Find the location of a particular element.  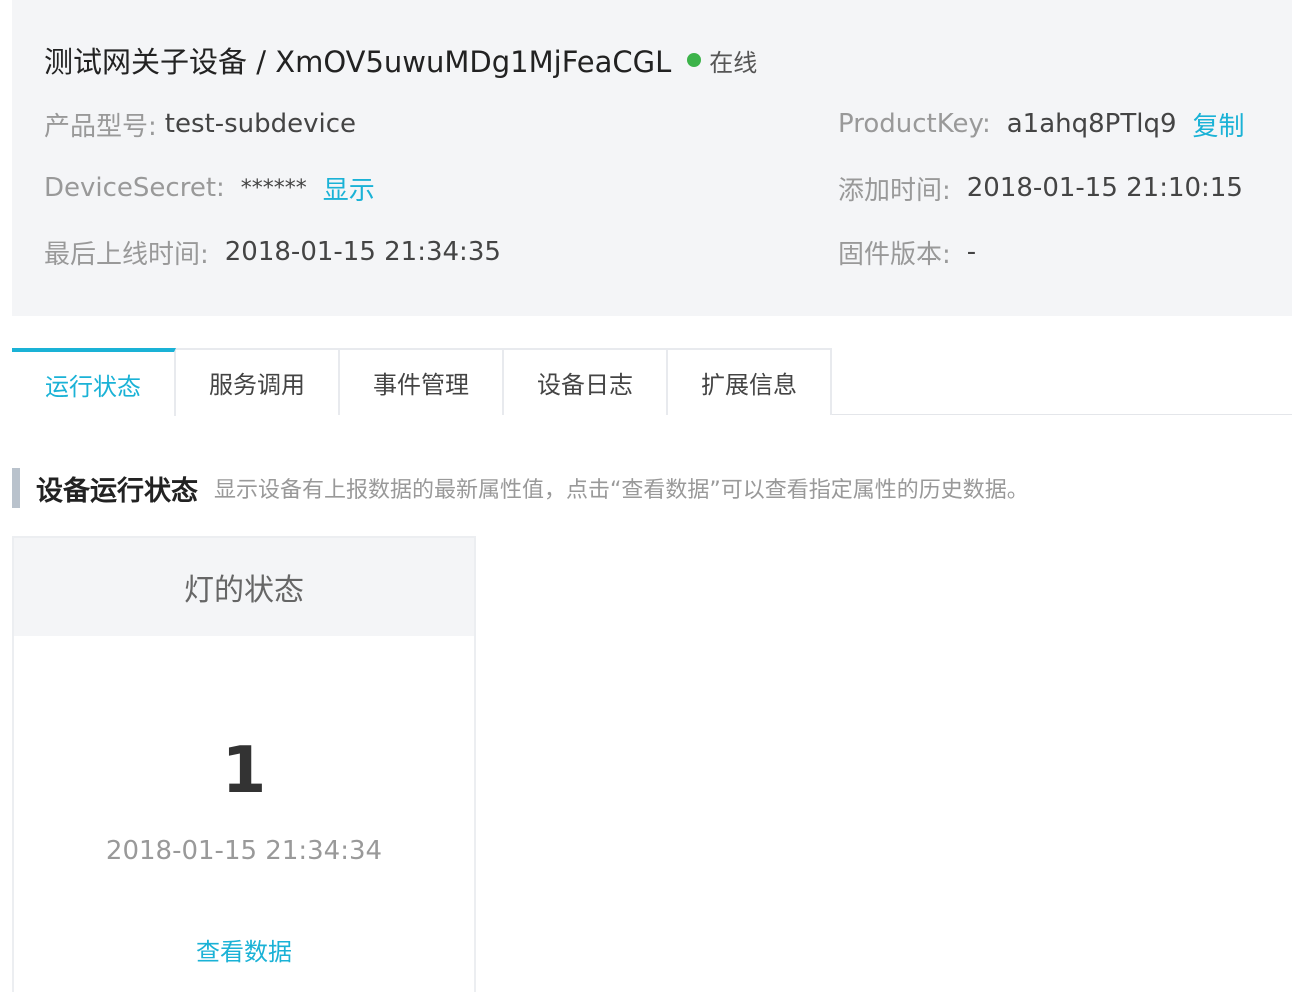

property-timestamp: 2018-01-15 21:34:34 is located at coordinates (244, 851).